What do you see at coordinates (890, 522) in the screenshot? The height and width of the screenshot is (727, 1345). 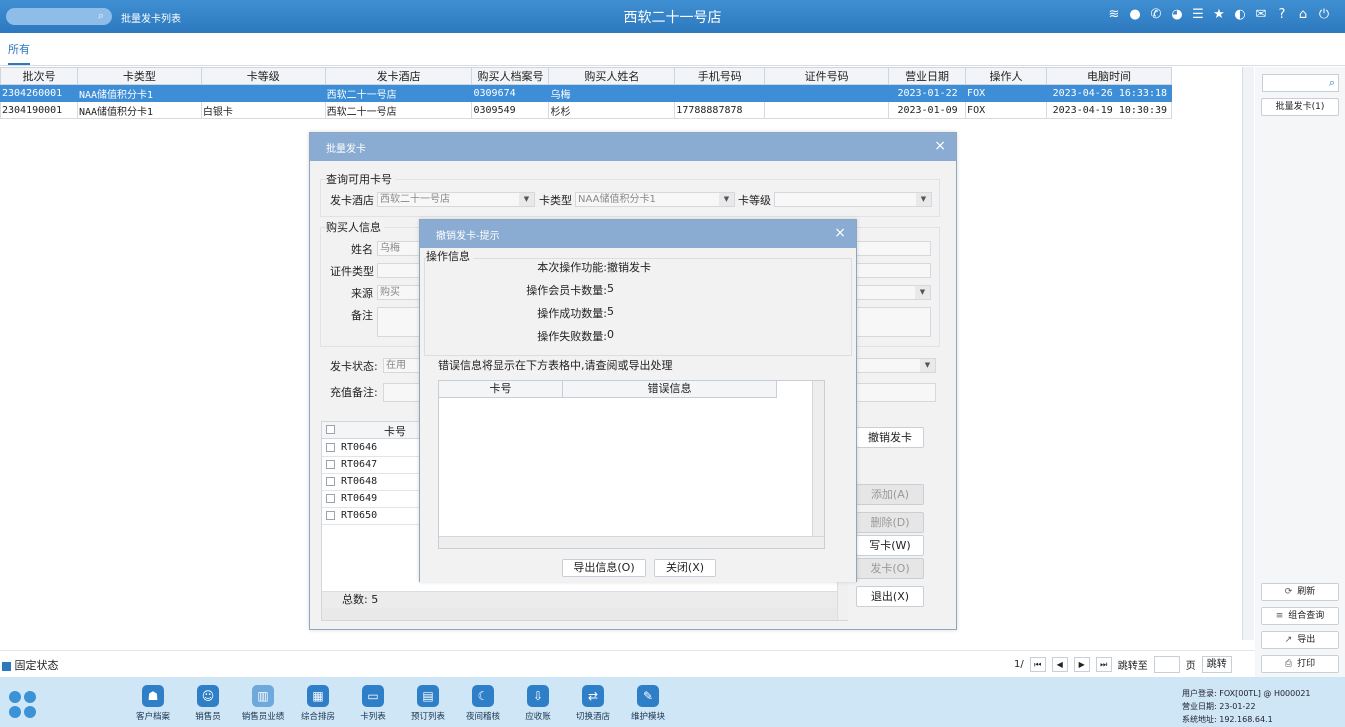 I see `delete-button: 删除(D)` at bounding box center [890, 522].